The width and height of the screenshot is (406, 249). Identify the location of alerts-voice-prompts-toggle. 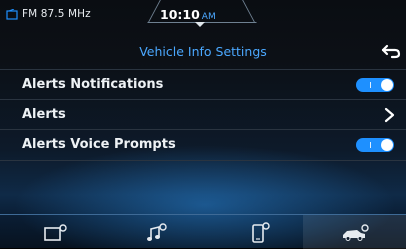
(375, 145).